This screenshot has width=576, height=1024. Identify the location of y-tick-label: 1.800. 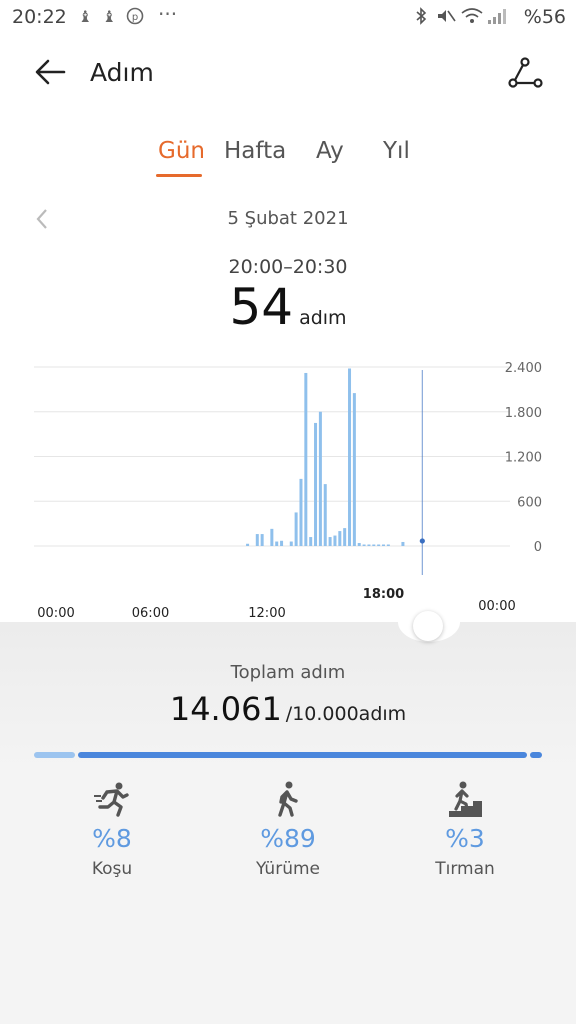
(523, 413).